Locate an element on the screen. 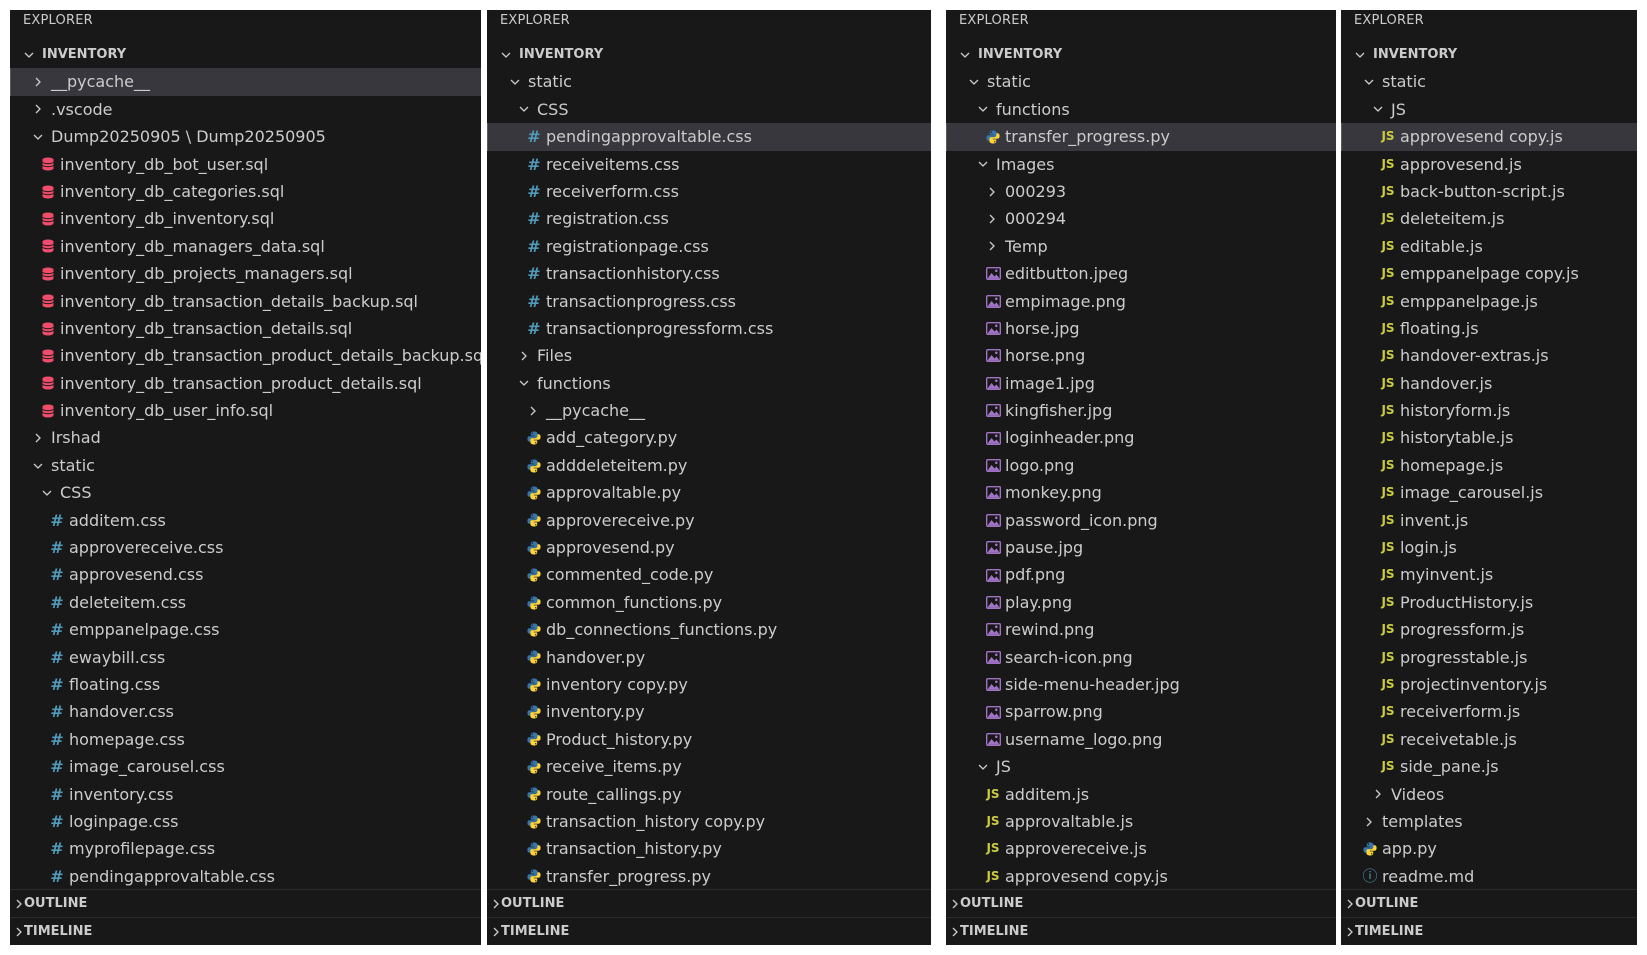  tree-file-item: # floating.css is located at coordinates (245, 684).